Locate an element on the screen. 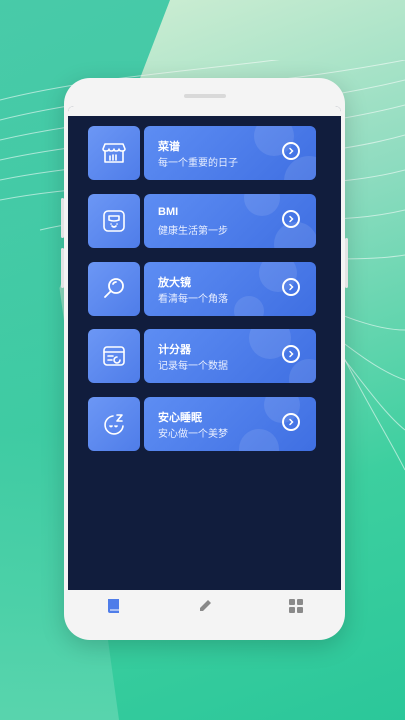 The width and height of the screenshot is (405, 720). tool-card: 安心睡眠 安心做一个美梦 is located at coordinates (230, 424).